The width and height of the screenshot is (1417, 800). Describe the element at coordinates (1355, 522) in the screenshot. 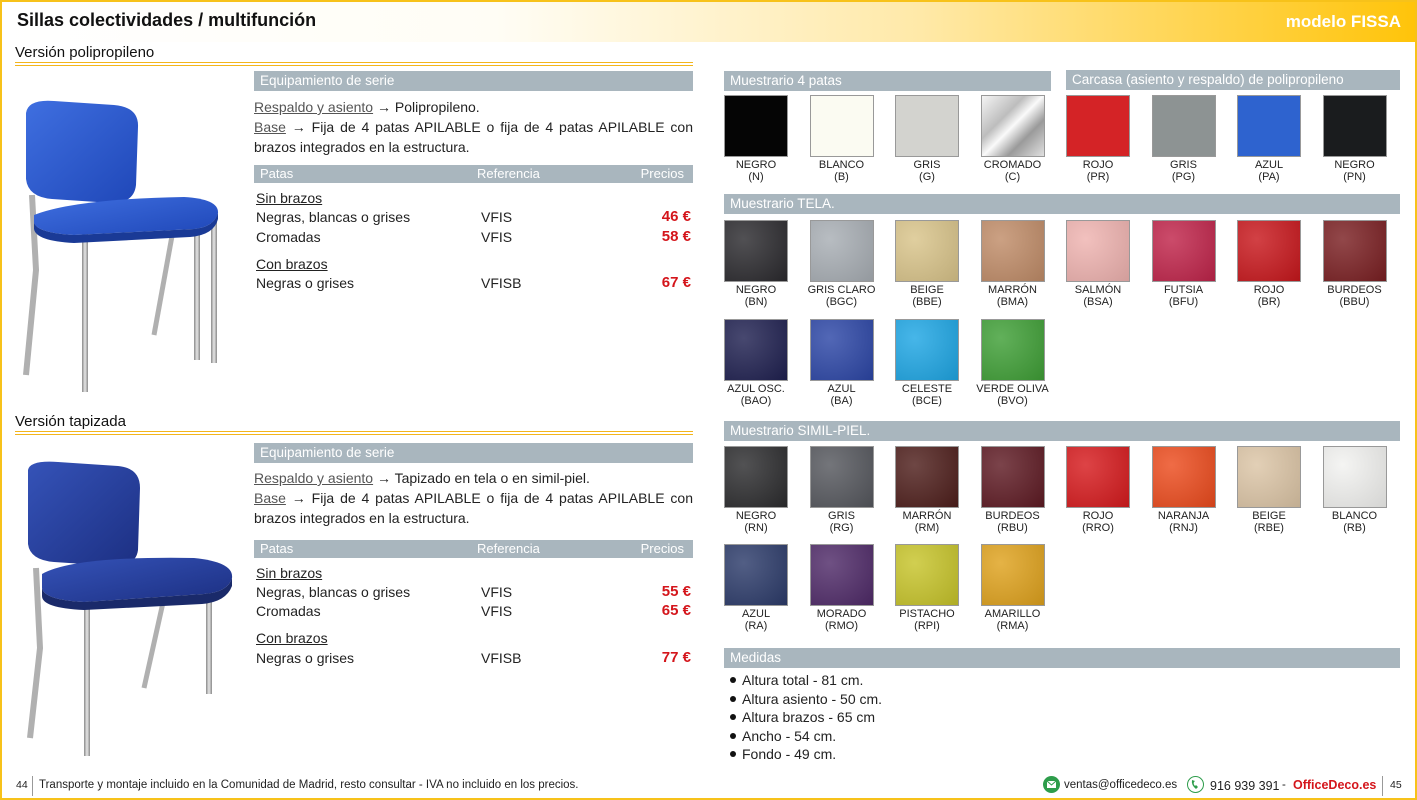

I see `swatch-label: BLANCO (RB)` at that location.